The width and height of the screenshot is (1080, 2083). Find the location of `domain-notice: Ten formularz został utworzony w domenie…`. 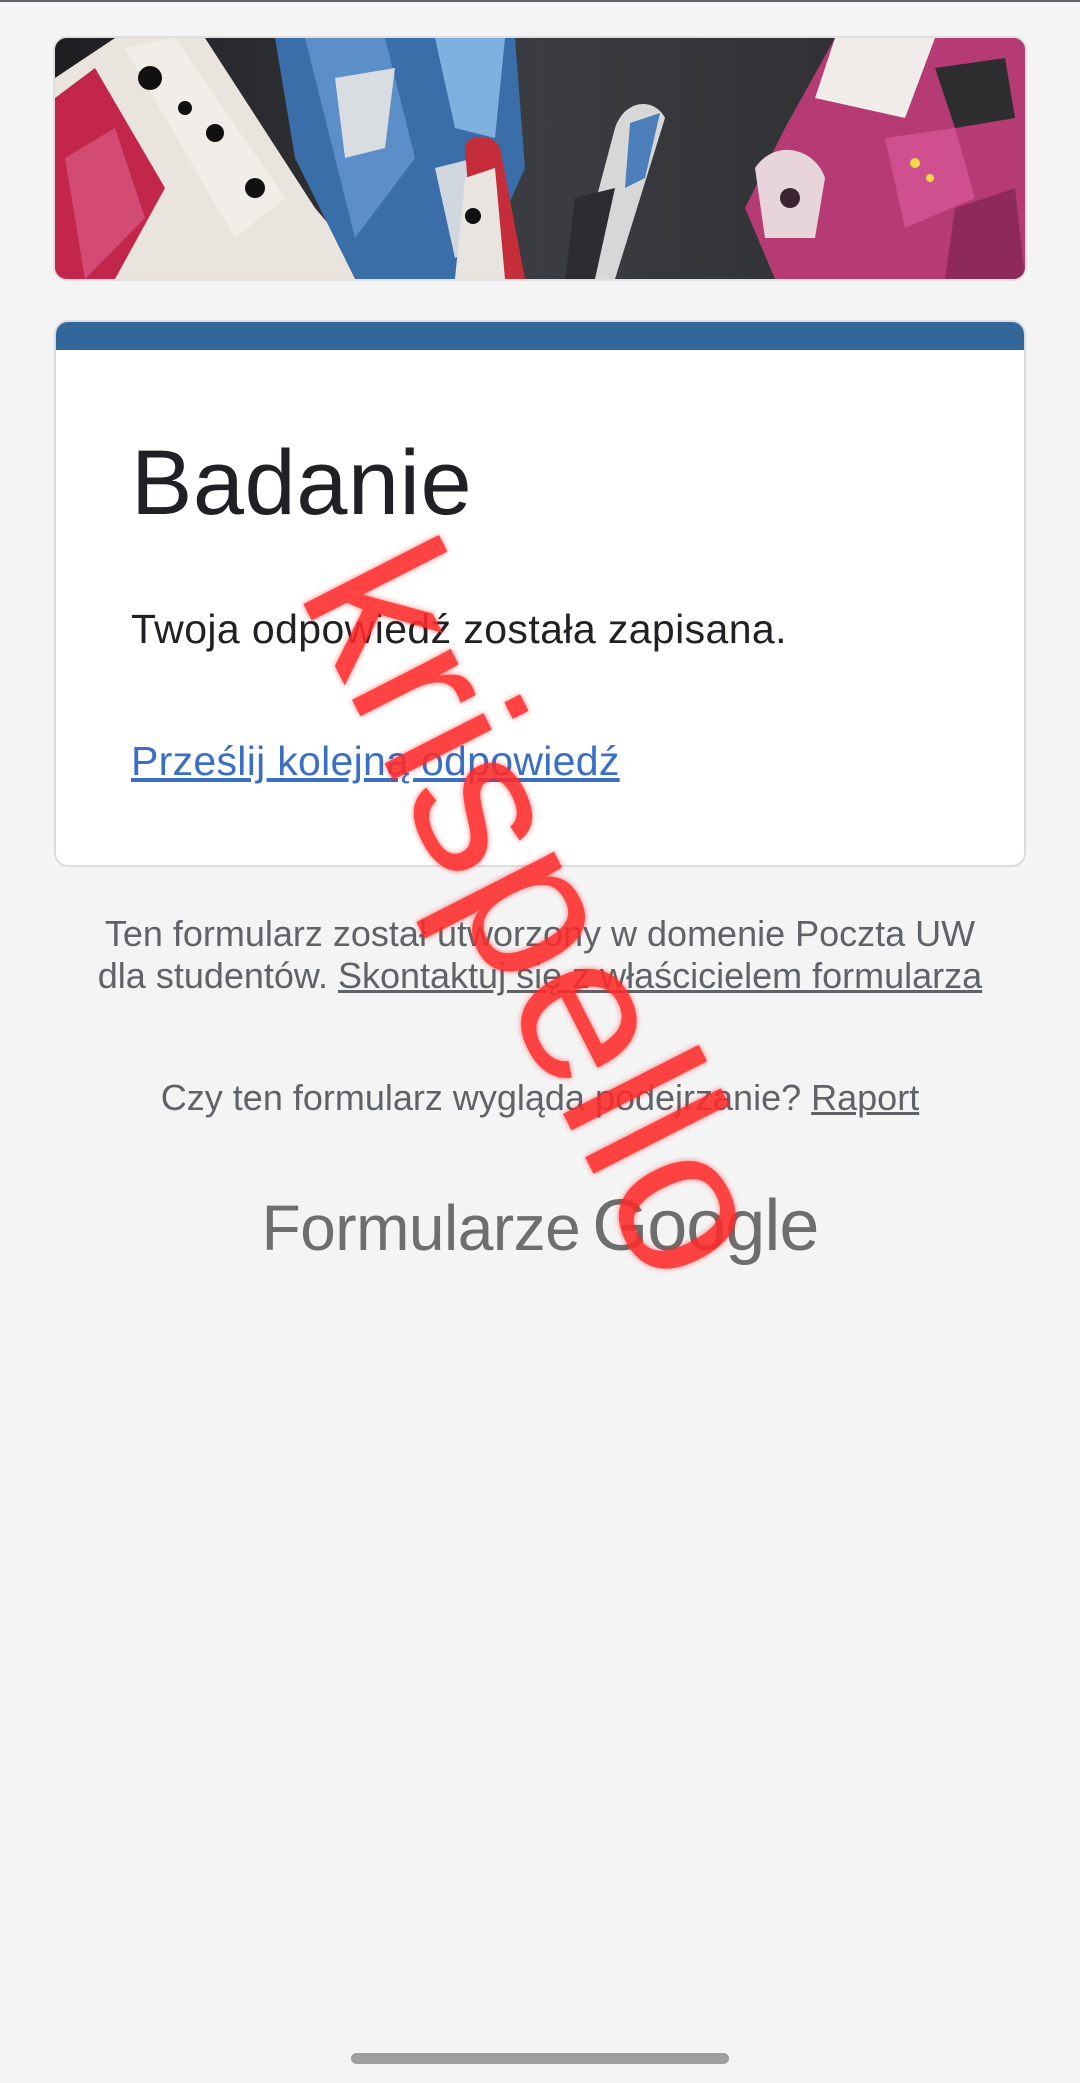

domain-notice: Ten formularz został utworzony w domenie… is located at coordinates (540, 955).